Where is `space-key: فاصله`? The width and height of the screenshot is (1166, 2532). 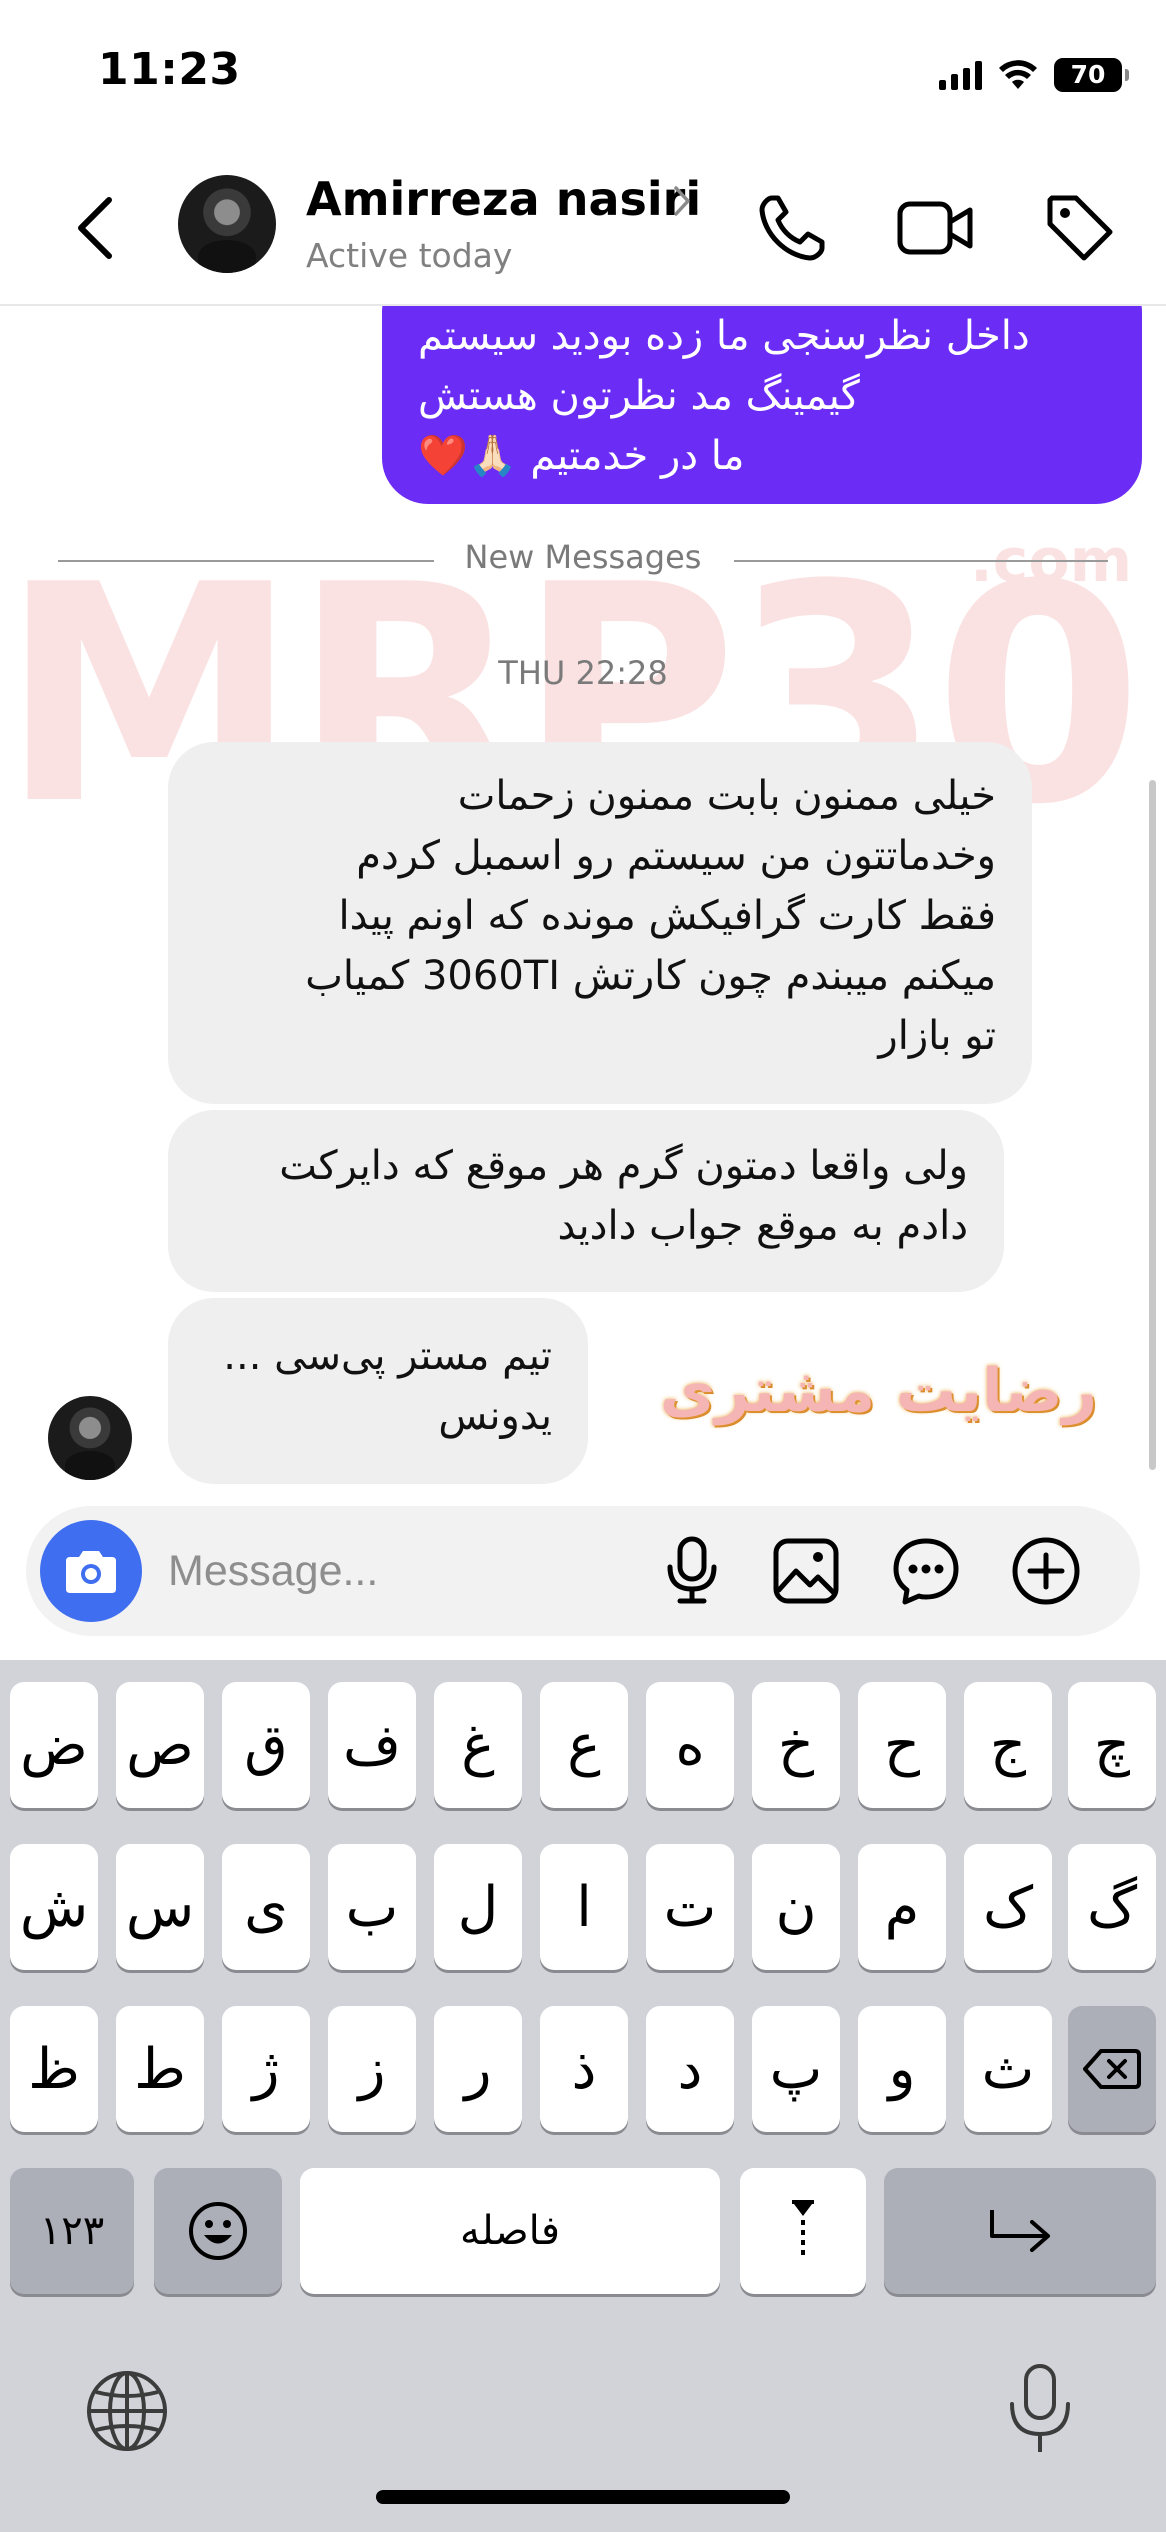 space-key: فاصله is located at coordinates (510, 2231).